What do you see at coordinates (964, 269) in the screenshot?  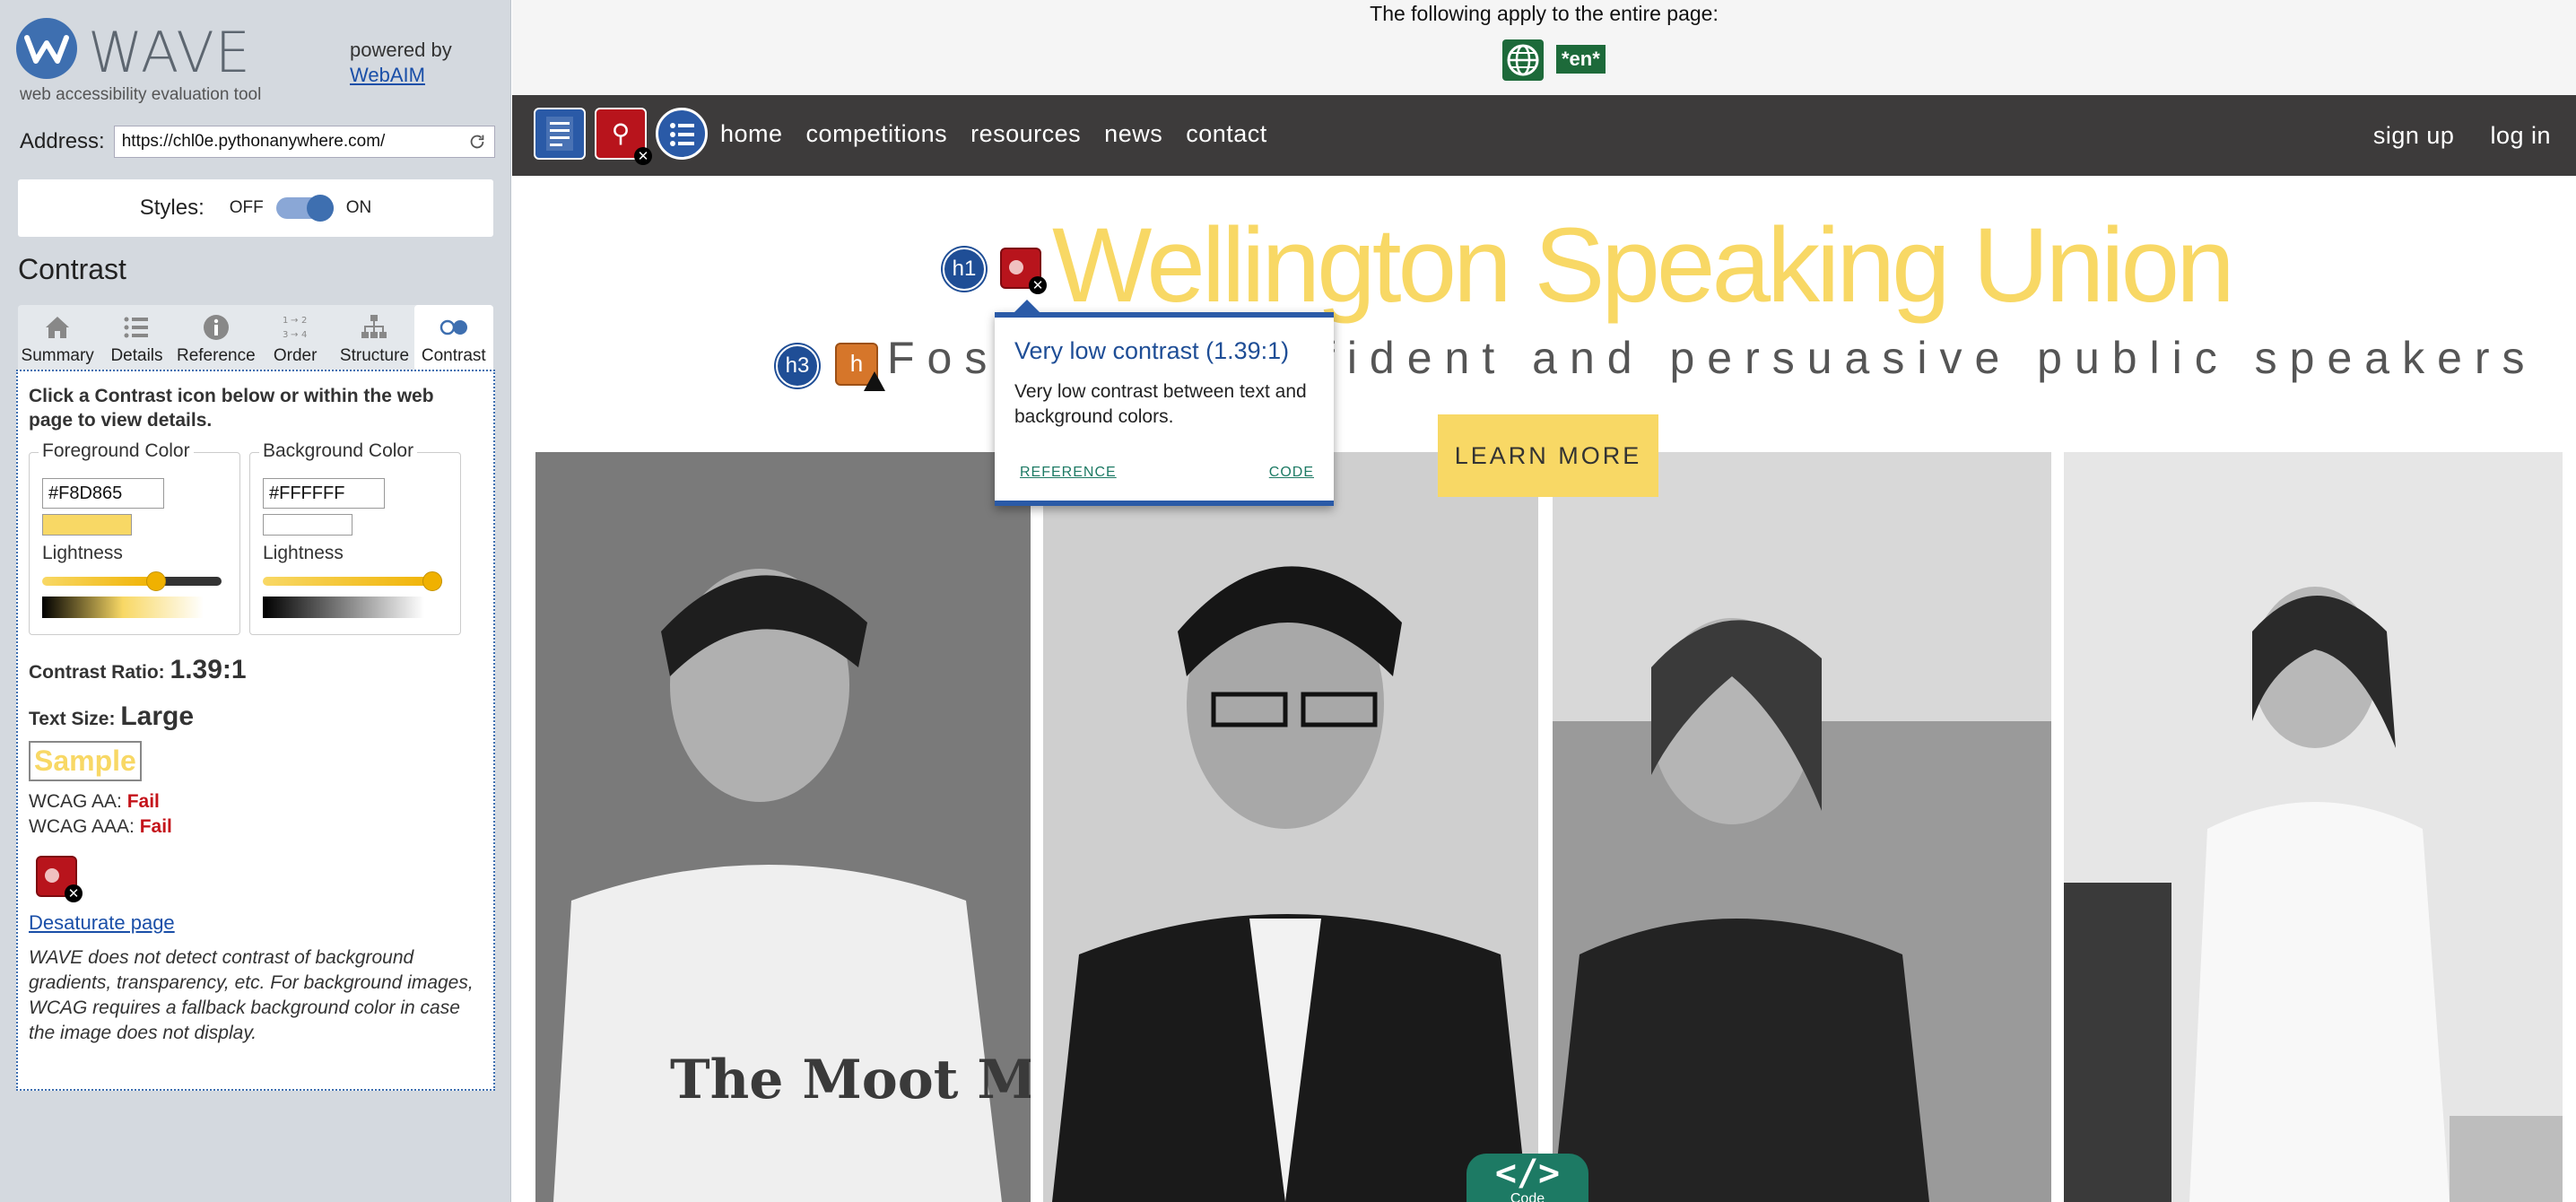 I see `h1-heading-icon: h1` at bounding box center [964, 269].